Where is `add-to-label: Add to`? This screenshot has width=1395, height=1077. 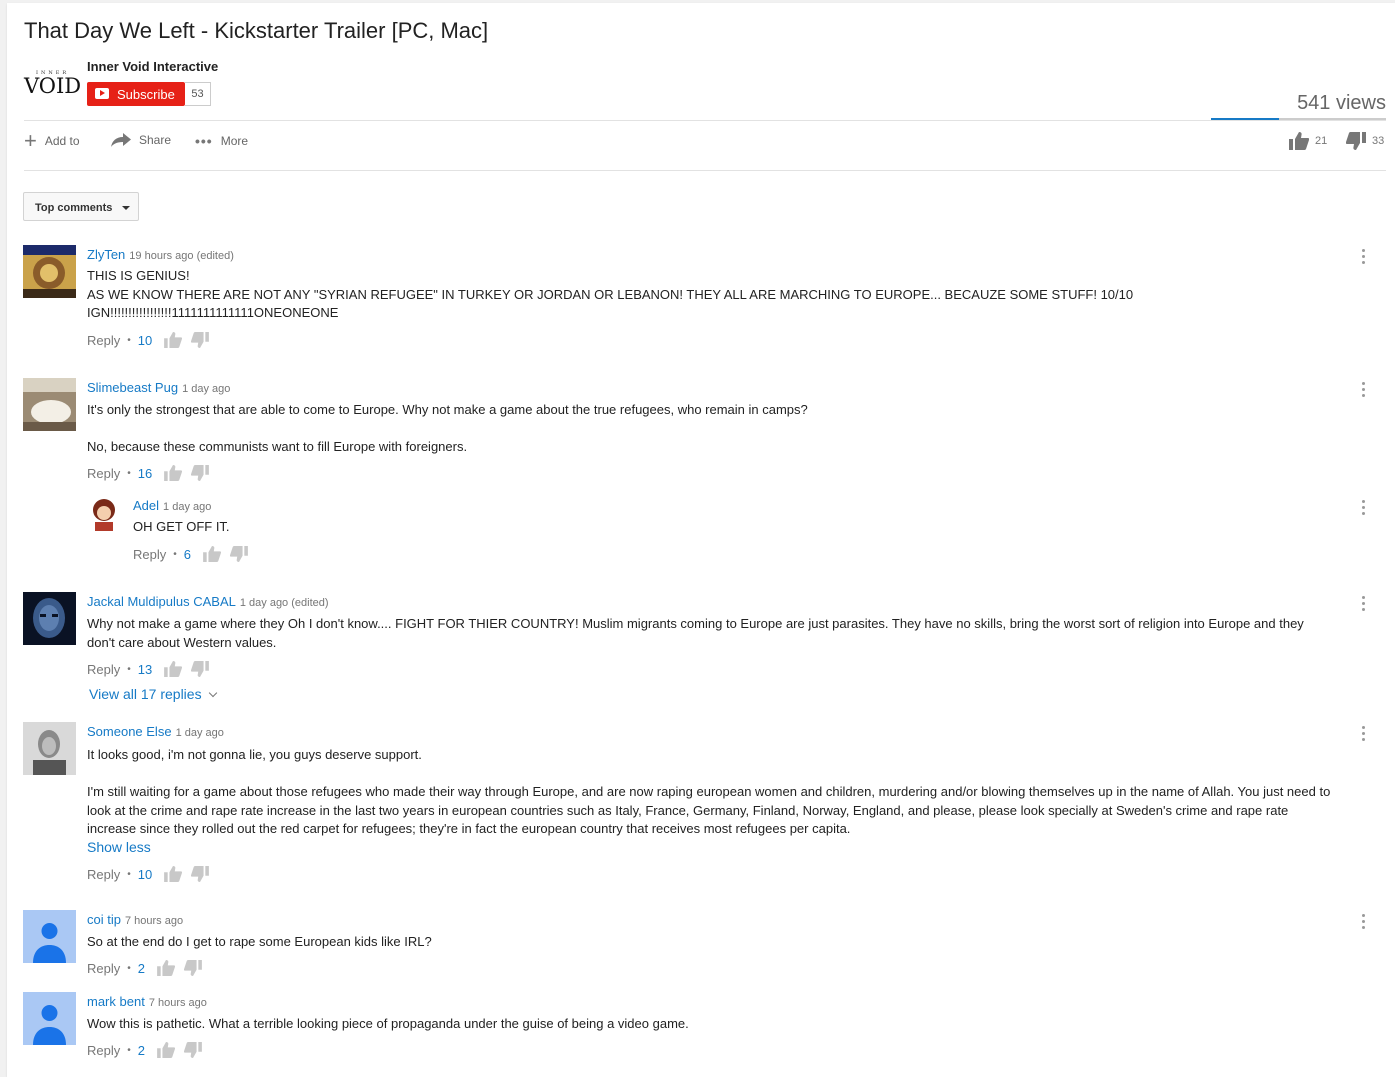
add-to-label: Add to is located at coordinates (62, 141).